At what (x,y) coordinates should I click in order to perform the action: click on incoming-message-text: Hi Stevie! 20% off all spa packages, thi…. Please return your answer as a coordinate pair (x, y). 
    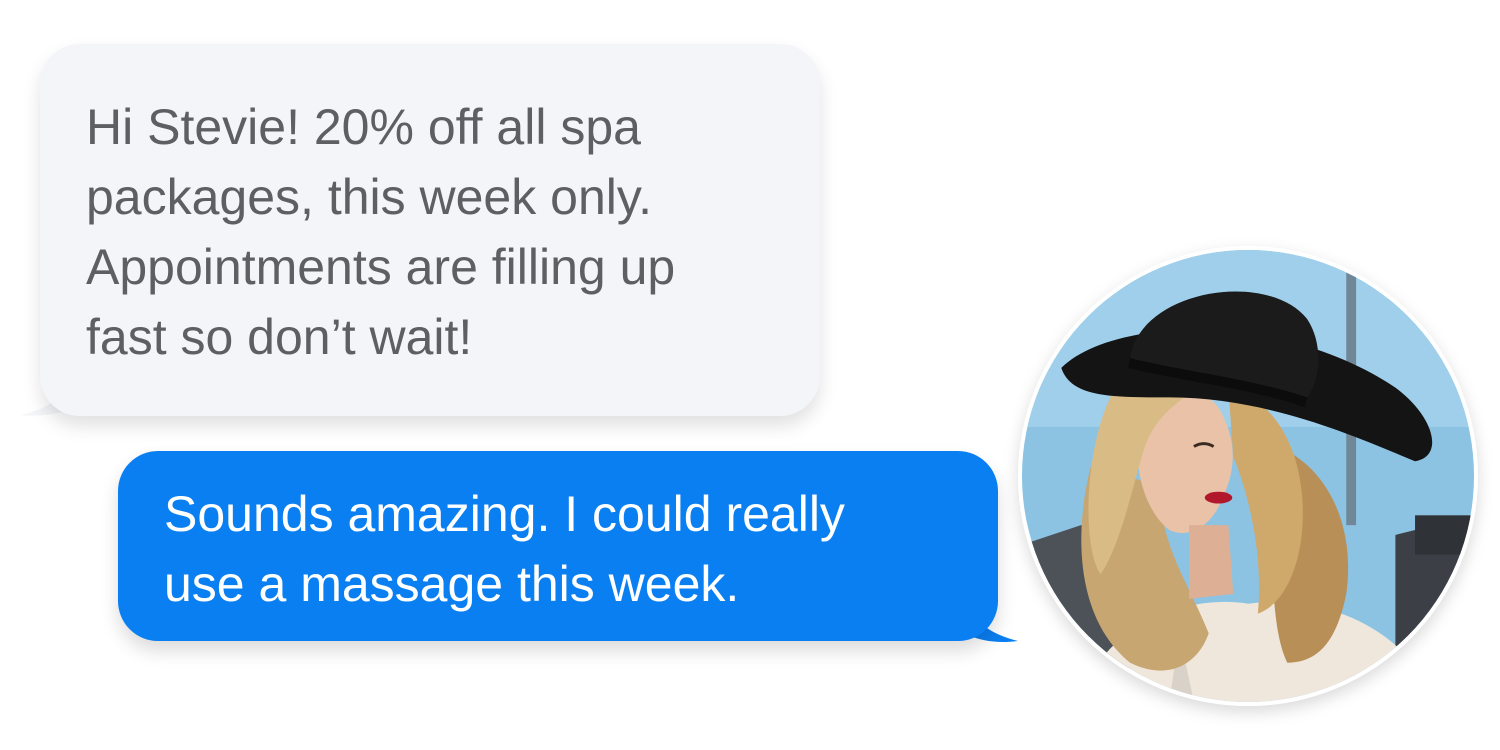
    Looking at the image, I should click on (381, 232).